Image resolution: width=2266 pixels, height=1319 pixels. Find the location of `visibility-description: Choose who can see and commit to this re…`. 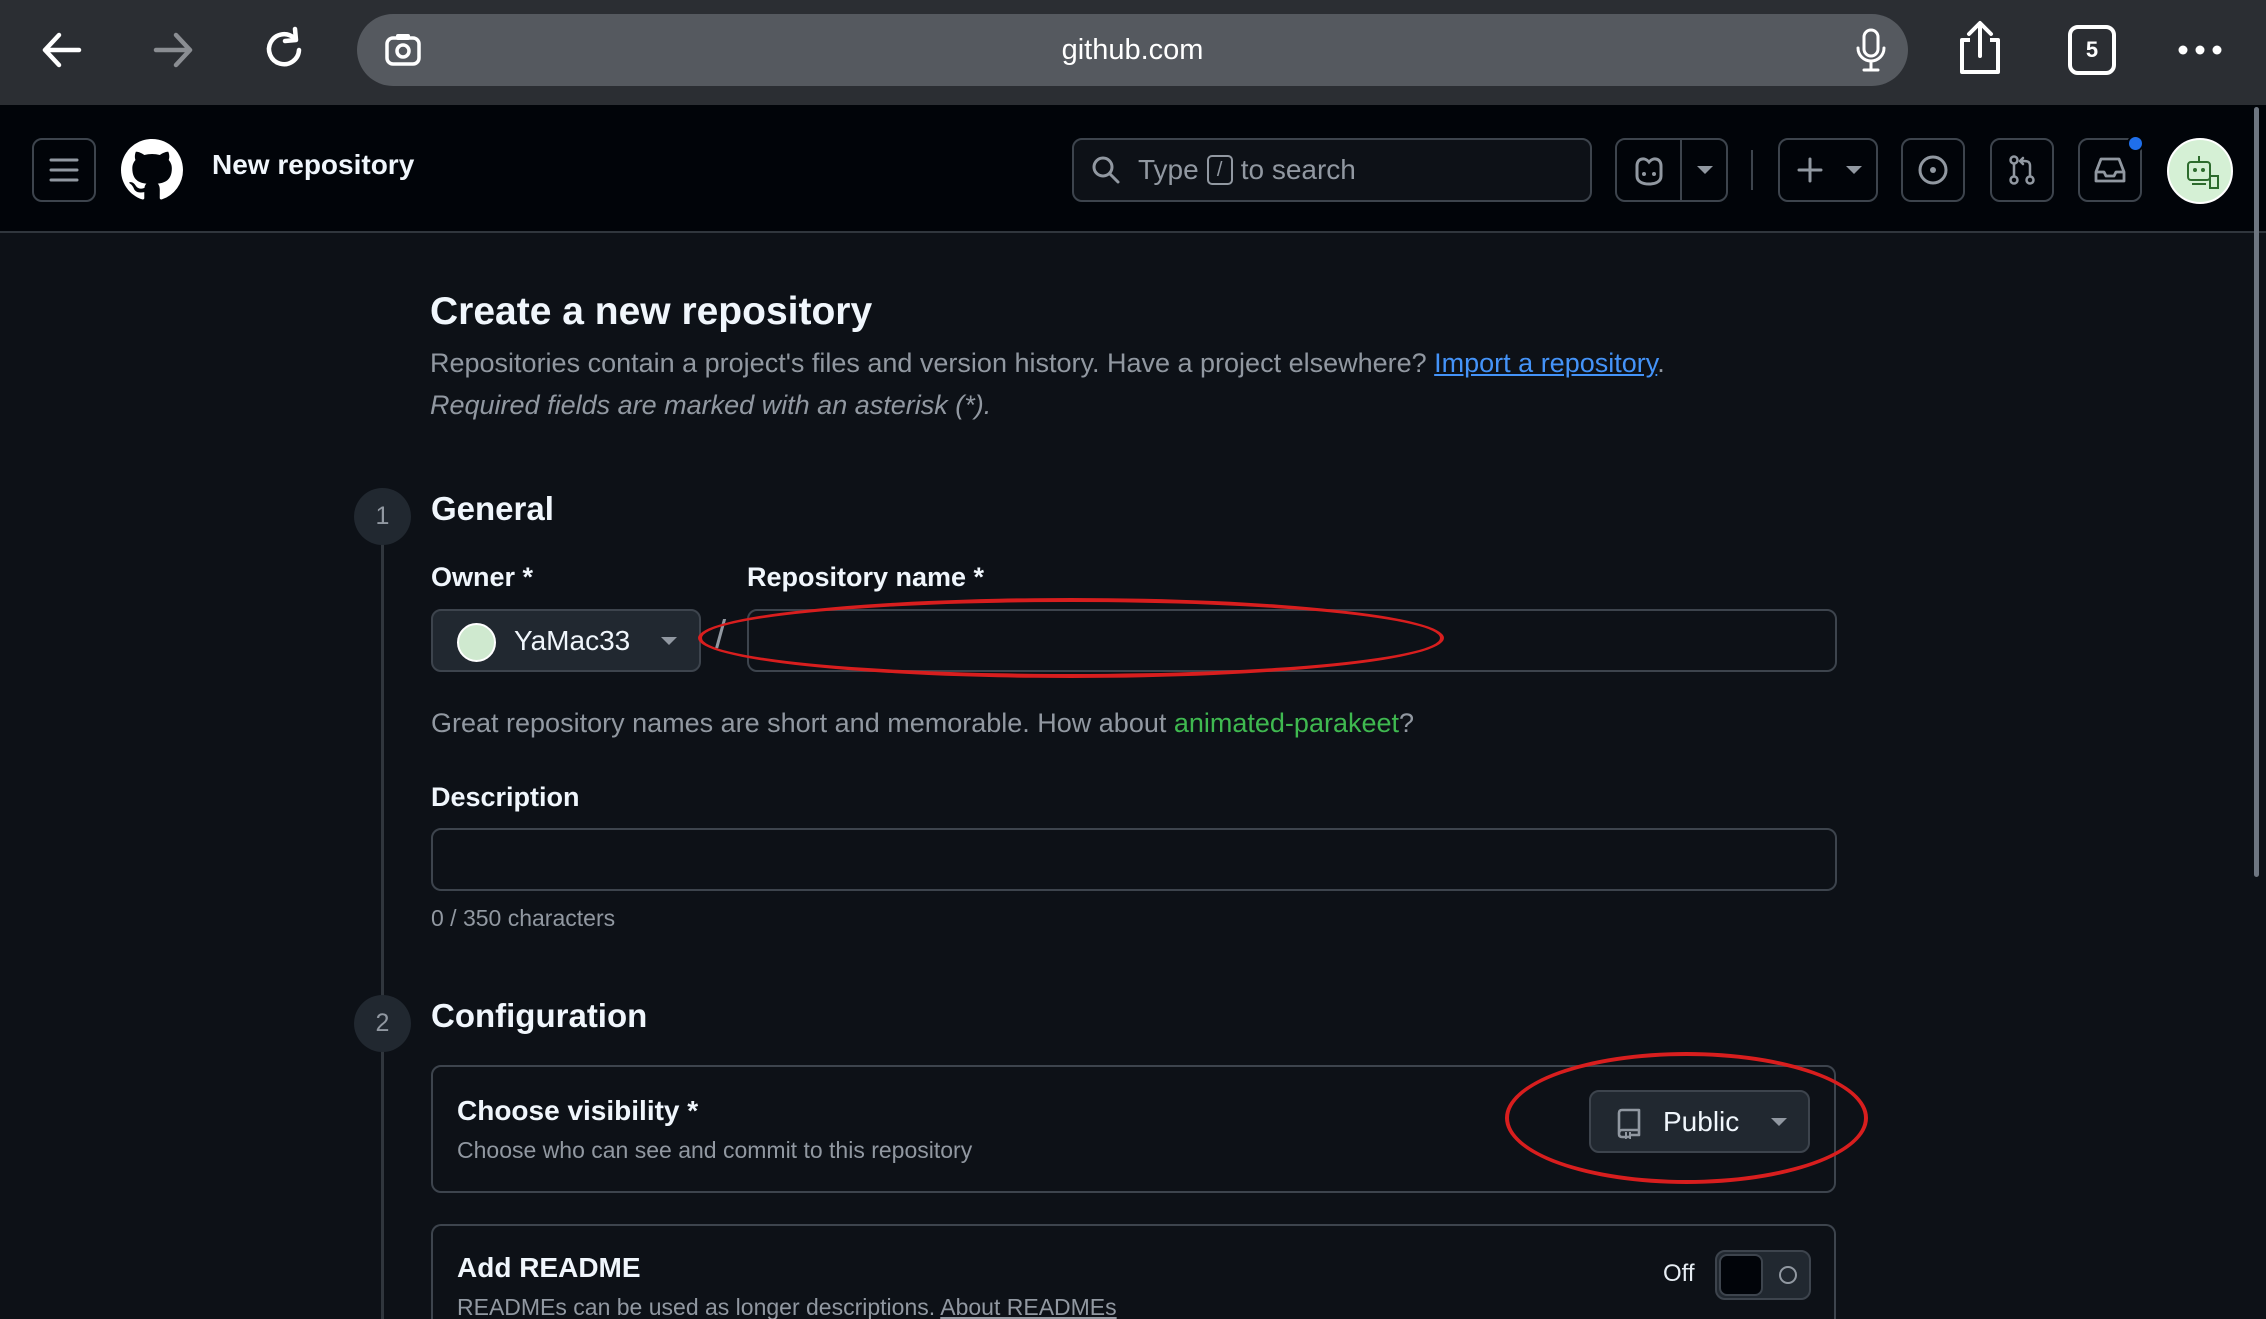

visibility-description: Choose who can see and commit to this re… is located at coordinates (715, 1150).